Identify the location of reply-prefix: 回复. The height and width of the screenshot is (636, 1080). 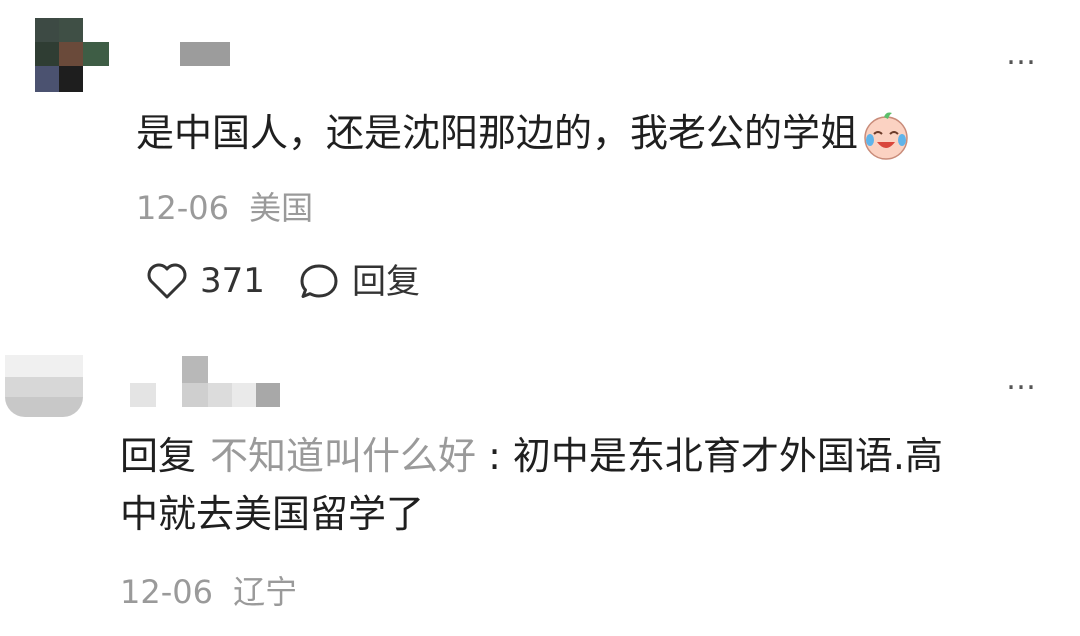
(158, 456).